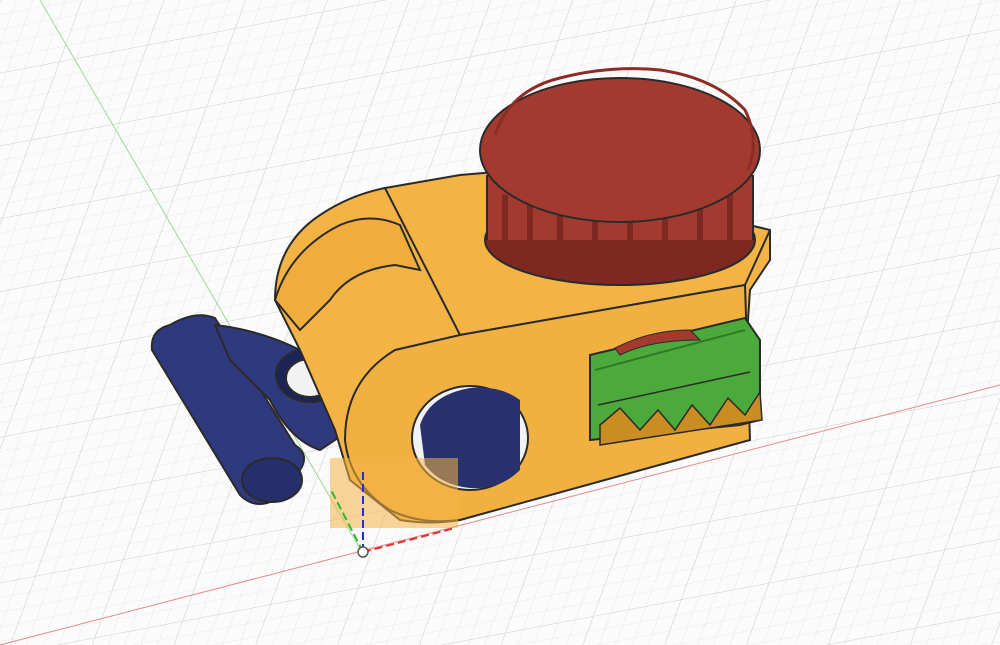  What do you see at coordinates (620, 150) in the screenshot?
I see `knob-top` at bounding box center [620, 150].